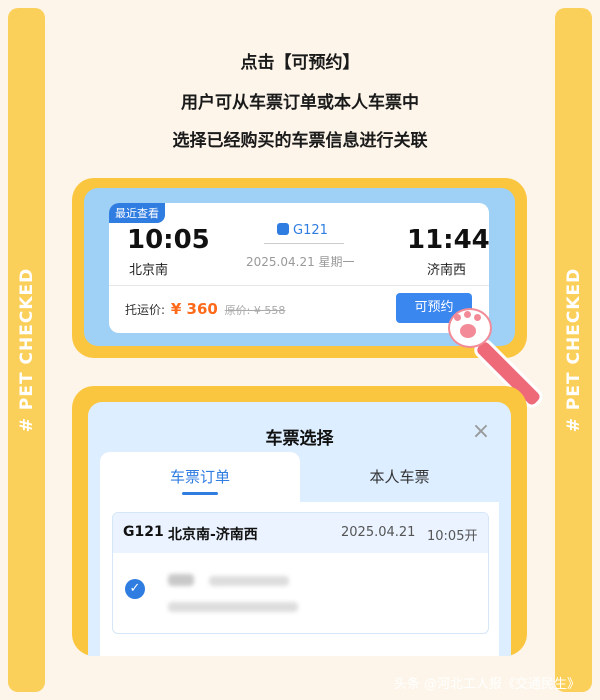 The width and height of the screenshot is (600, 700). What do you see at coordinates (481, 432) in the screenshot?
I see `close-icon: ×` at bounding box center [481, 432].